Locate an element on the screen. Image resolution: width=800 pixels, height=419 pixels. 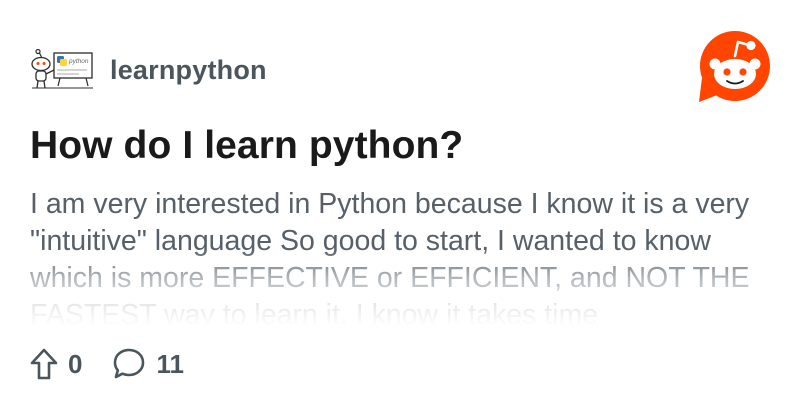
python-snoo-icon: python is located at coordinates (61, 70).